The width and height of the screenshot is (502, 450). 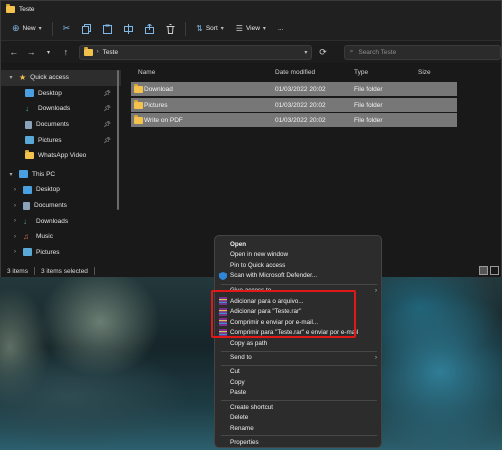 What do you see at coordinates (146, 72) in the screenshot?
I see `column-header-name: Name` at bounding box center [146, 72].